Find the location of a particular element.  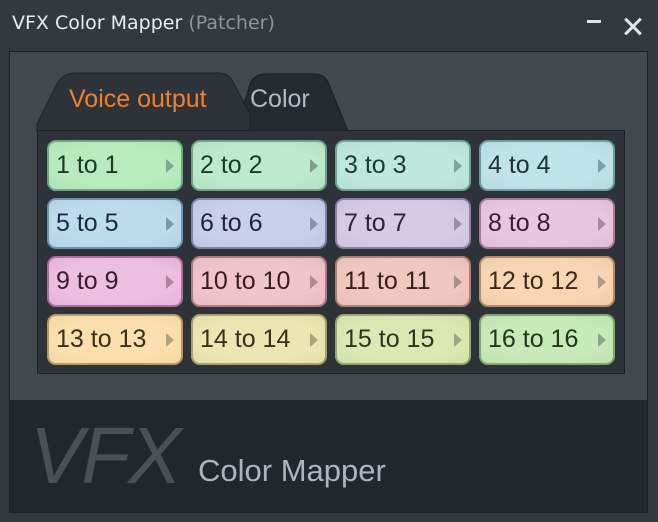

mapping-label: 4 to 4 is located at coordinates (519, 165).